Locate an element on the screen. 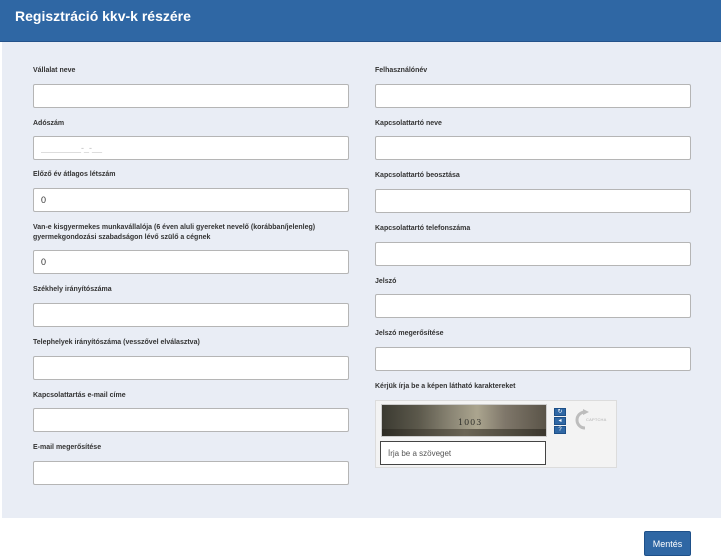 The height and width of the screenshot is (558, 721). page-title: Regisztráció kkv-k részére is located at coordinates (103, 16).